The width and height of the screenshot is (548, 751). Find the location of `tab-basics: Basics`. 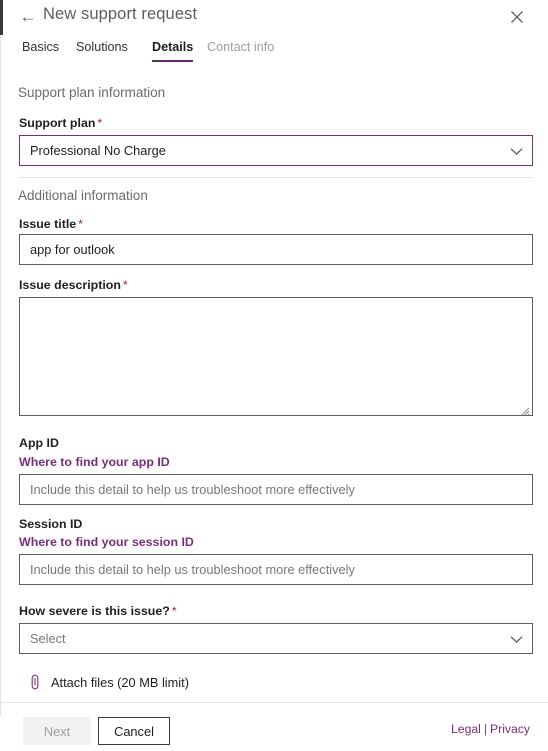

tab-basics: Basics is located at coordinates (40, 51).